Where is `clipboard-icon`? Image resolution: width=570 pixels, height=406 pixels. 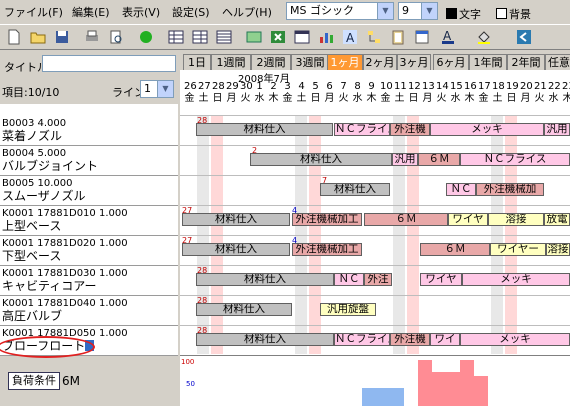 clipboard-icon is located at coordinates (398, 37).